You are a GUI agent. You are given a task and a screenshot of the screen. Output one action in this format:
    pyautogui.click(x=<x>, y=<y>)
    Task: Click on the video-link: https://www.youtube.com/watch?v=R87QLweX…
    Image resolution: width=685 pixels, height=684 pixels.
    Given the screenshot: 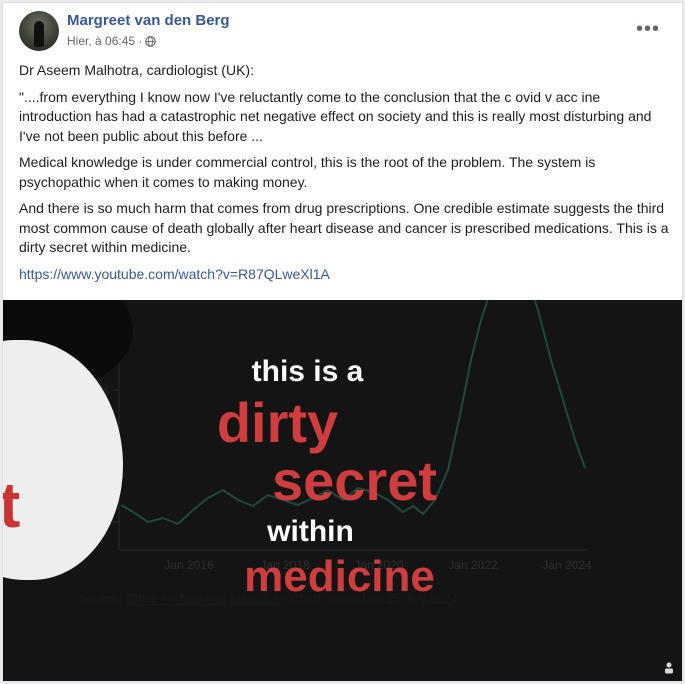 What is the action you would take?
    pyautogui.click(x=174, y=274)
    